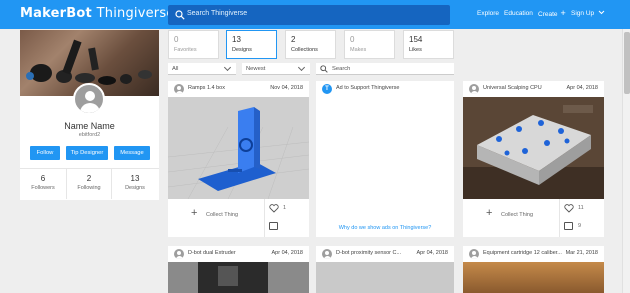 The width and height of the screenshot is (630, 293). I want to click on nav-signup-label: Sign Up, so click(583, 13).